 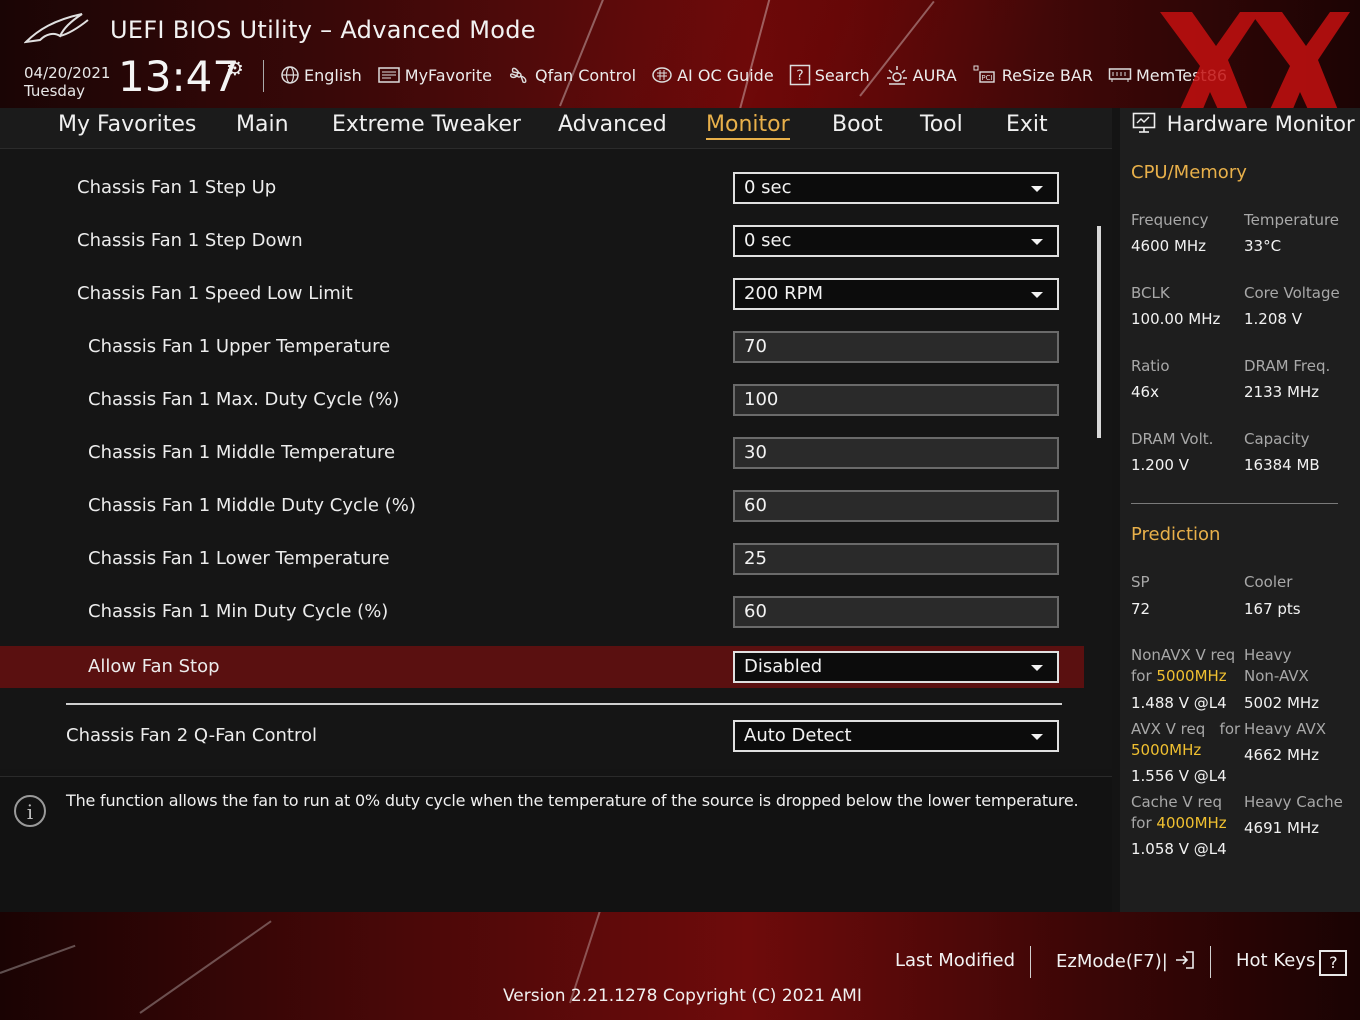 I want to click on scrollbar-thumb, so click(x=1099, y=332).